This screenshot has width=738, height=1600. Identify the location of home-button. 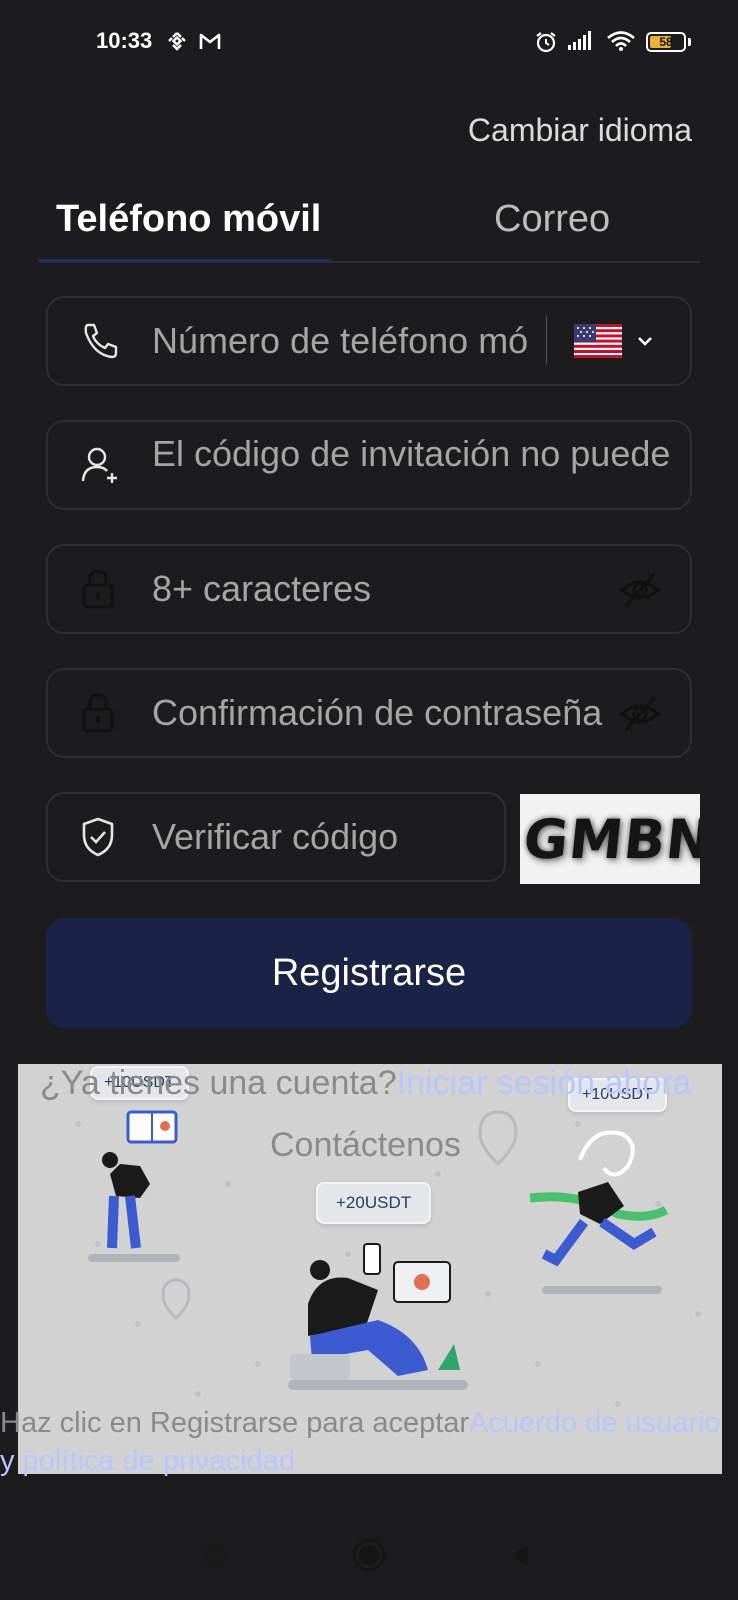
(369, 1555).